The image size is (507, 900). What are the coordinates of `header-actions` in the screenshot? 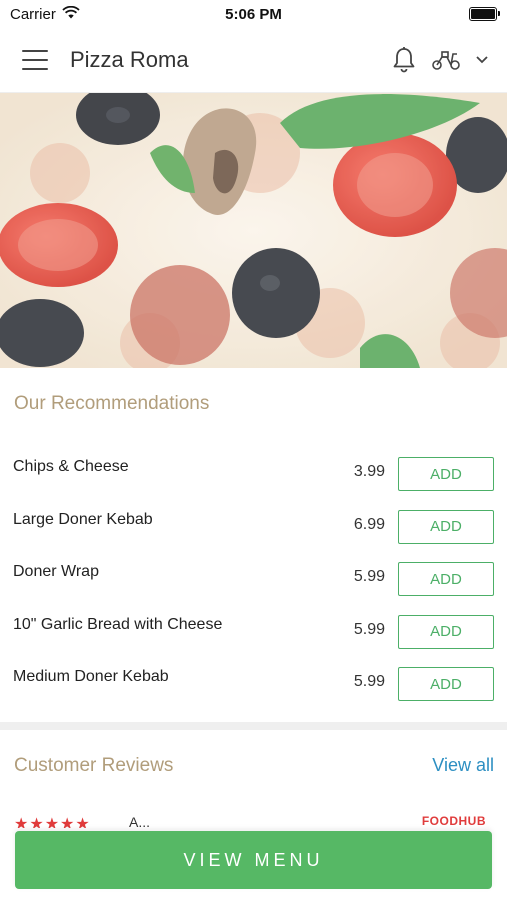 It's located at (440, 60).